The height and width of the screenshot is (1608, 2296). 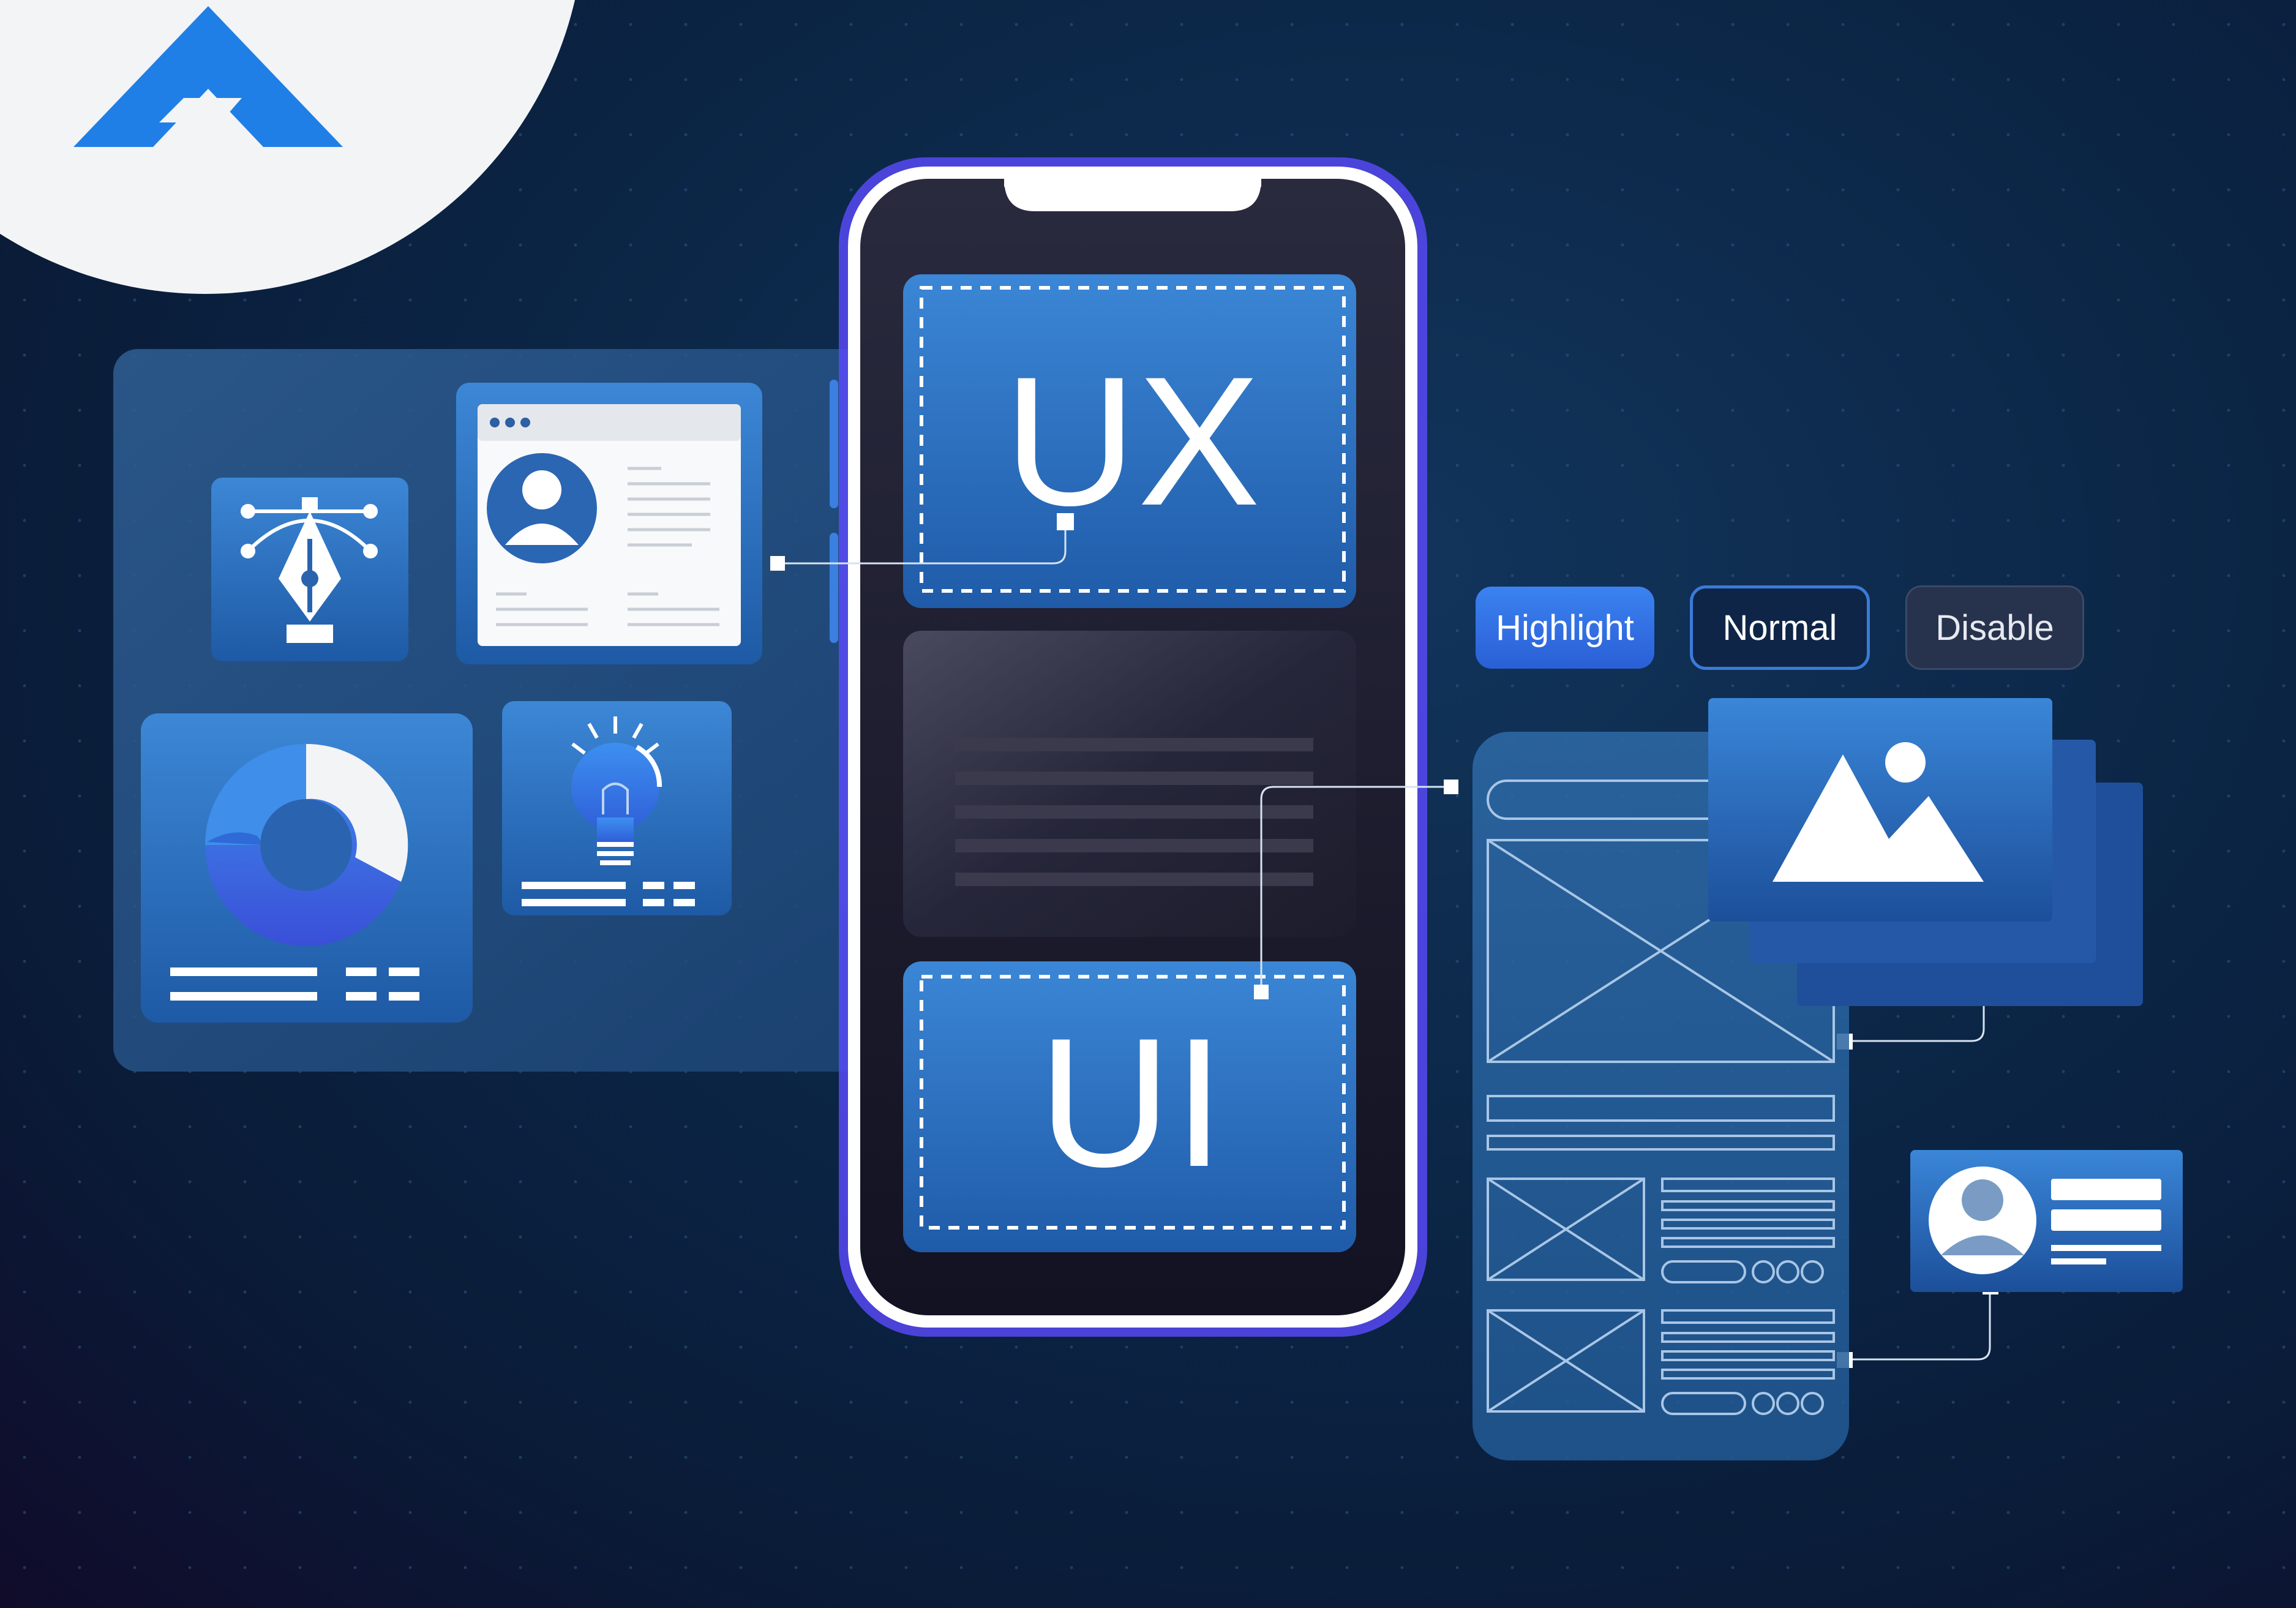 I want to click on disable-button: Disable, so click(x=1994, y=627).